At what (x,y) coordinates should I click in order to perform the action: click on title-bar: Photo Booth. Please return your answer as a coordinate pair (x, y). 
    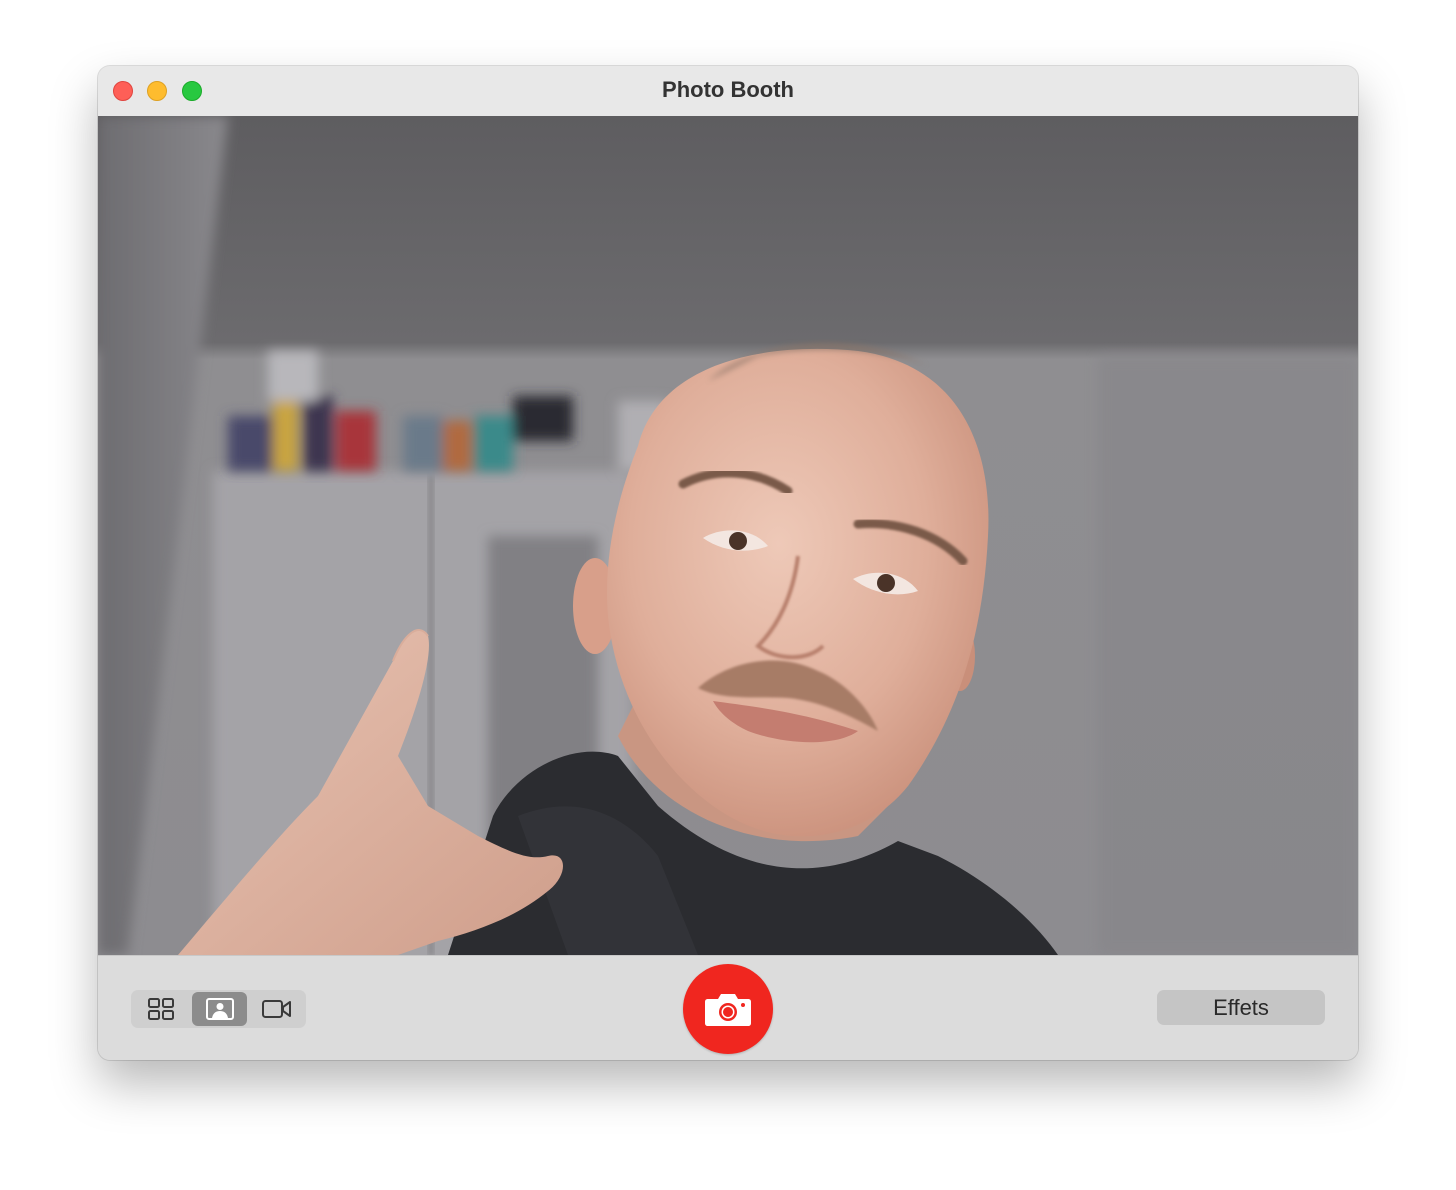
    Looking at the image, I should click on (728, 91).